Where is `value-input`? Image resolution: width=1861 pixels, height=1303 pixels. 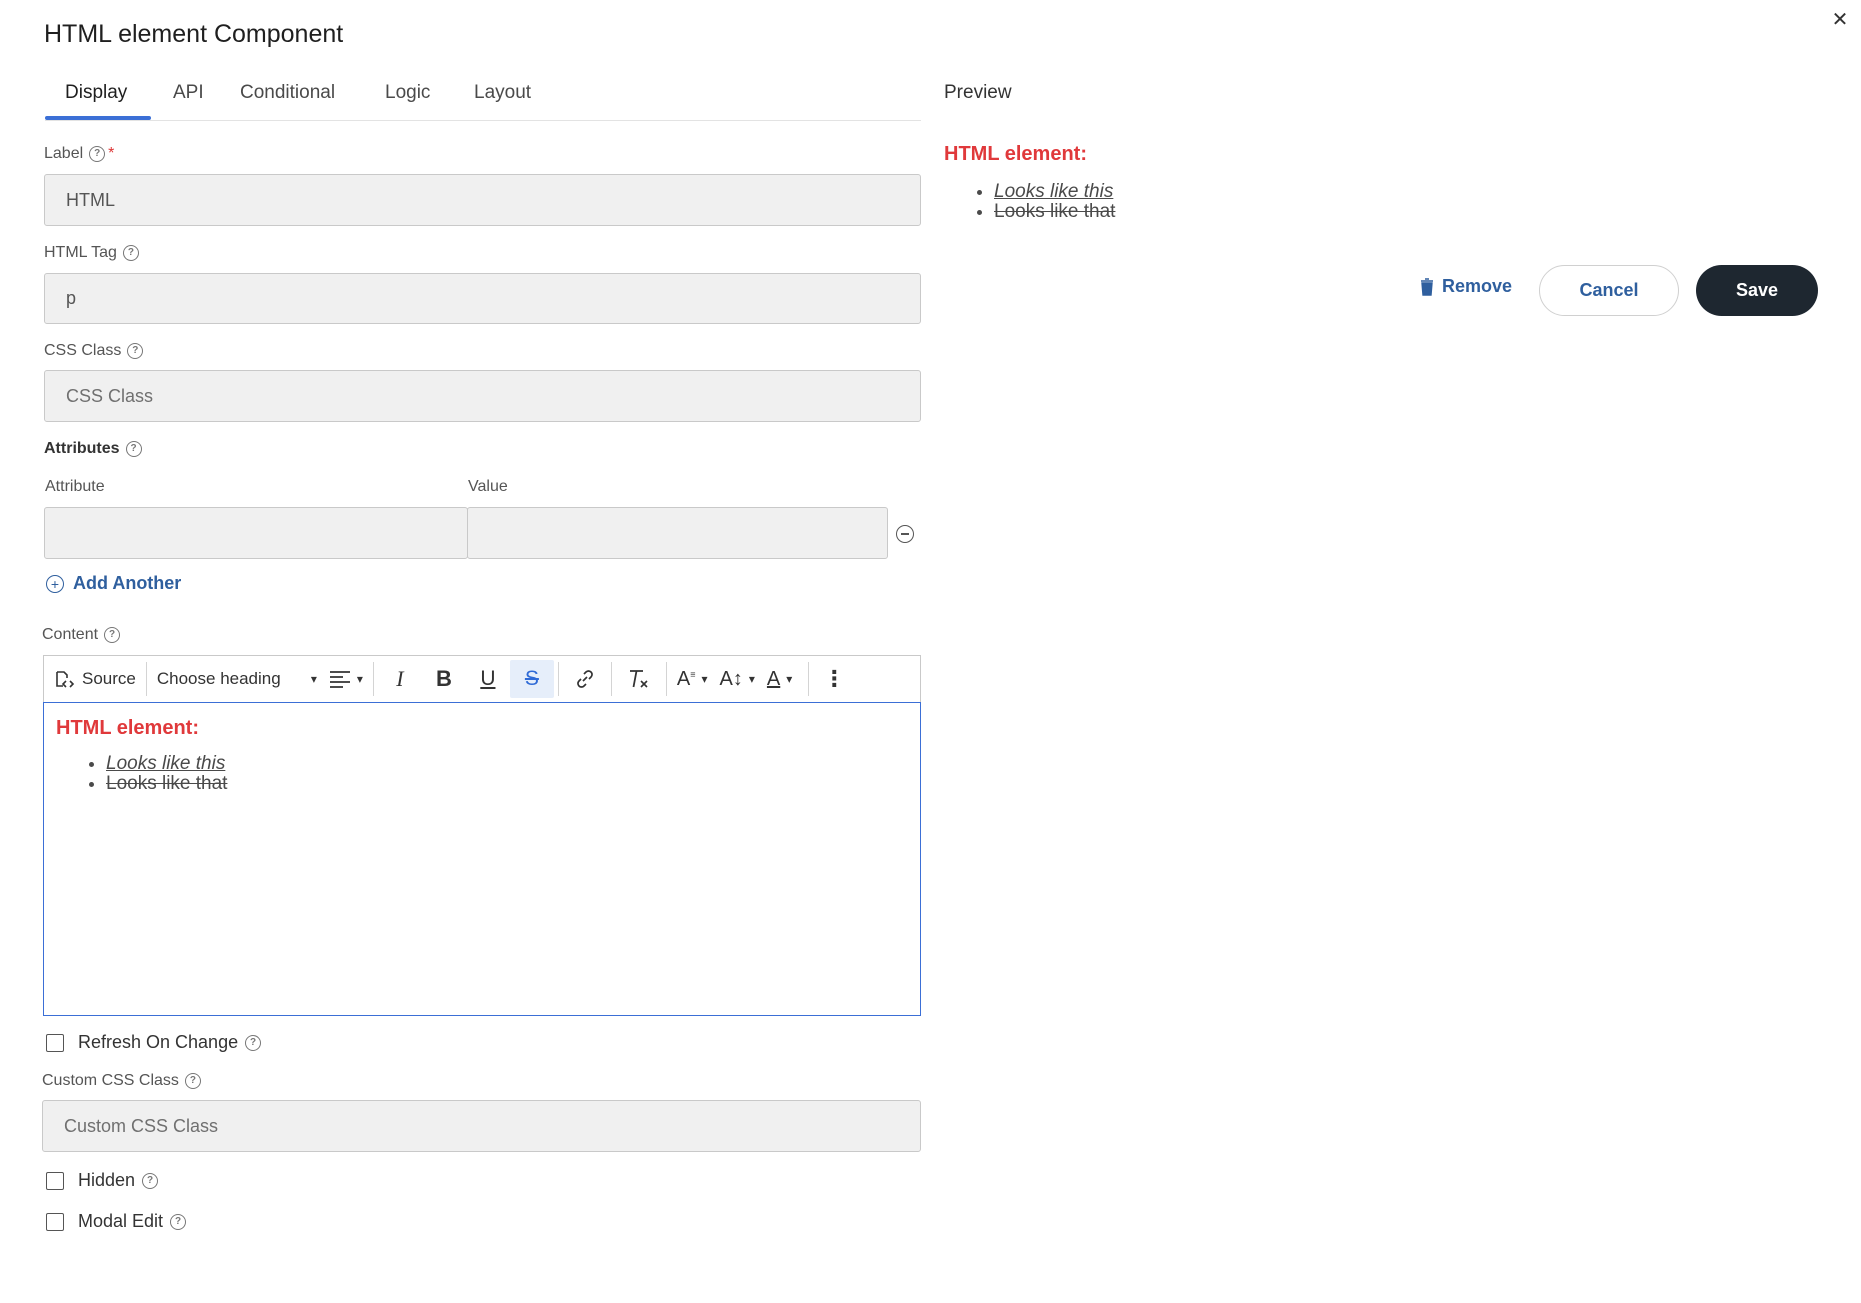
value-input is located at coordinates (677, 533).